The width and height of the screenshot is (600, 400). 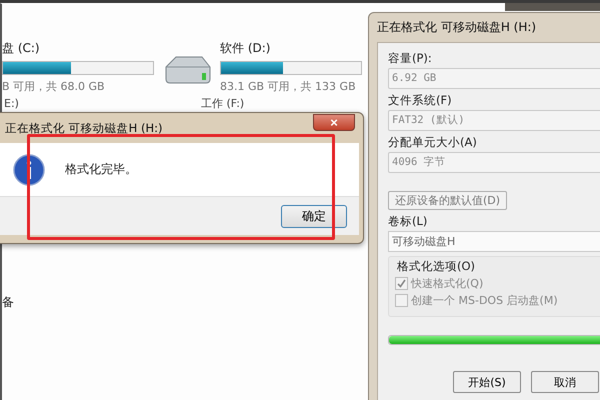 I want to click on checkbox-label: 创建一个 MS-DOS 启动盘(M), so click(x=484, y=300).